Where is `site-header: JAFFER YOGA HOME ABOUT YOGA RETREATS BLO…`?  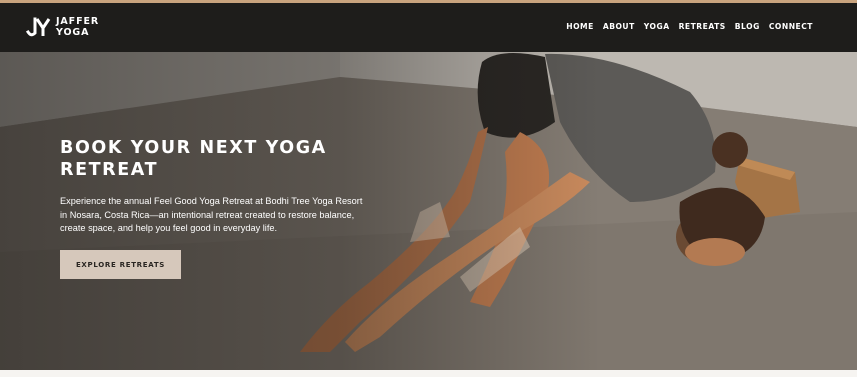
site-header: JAFFER YOGA HOME ABOUT YOGA RETREATS BLO… is located at coordinates (428, 27).